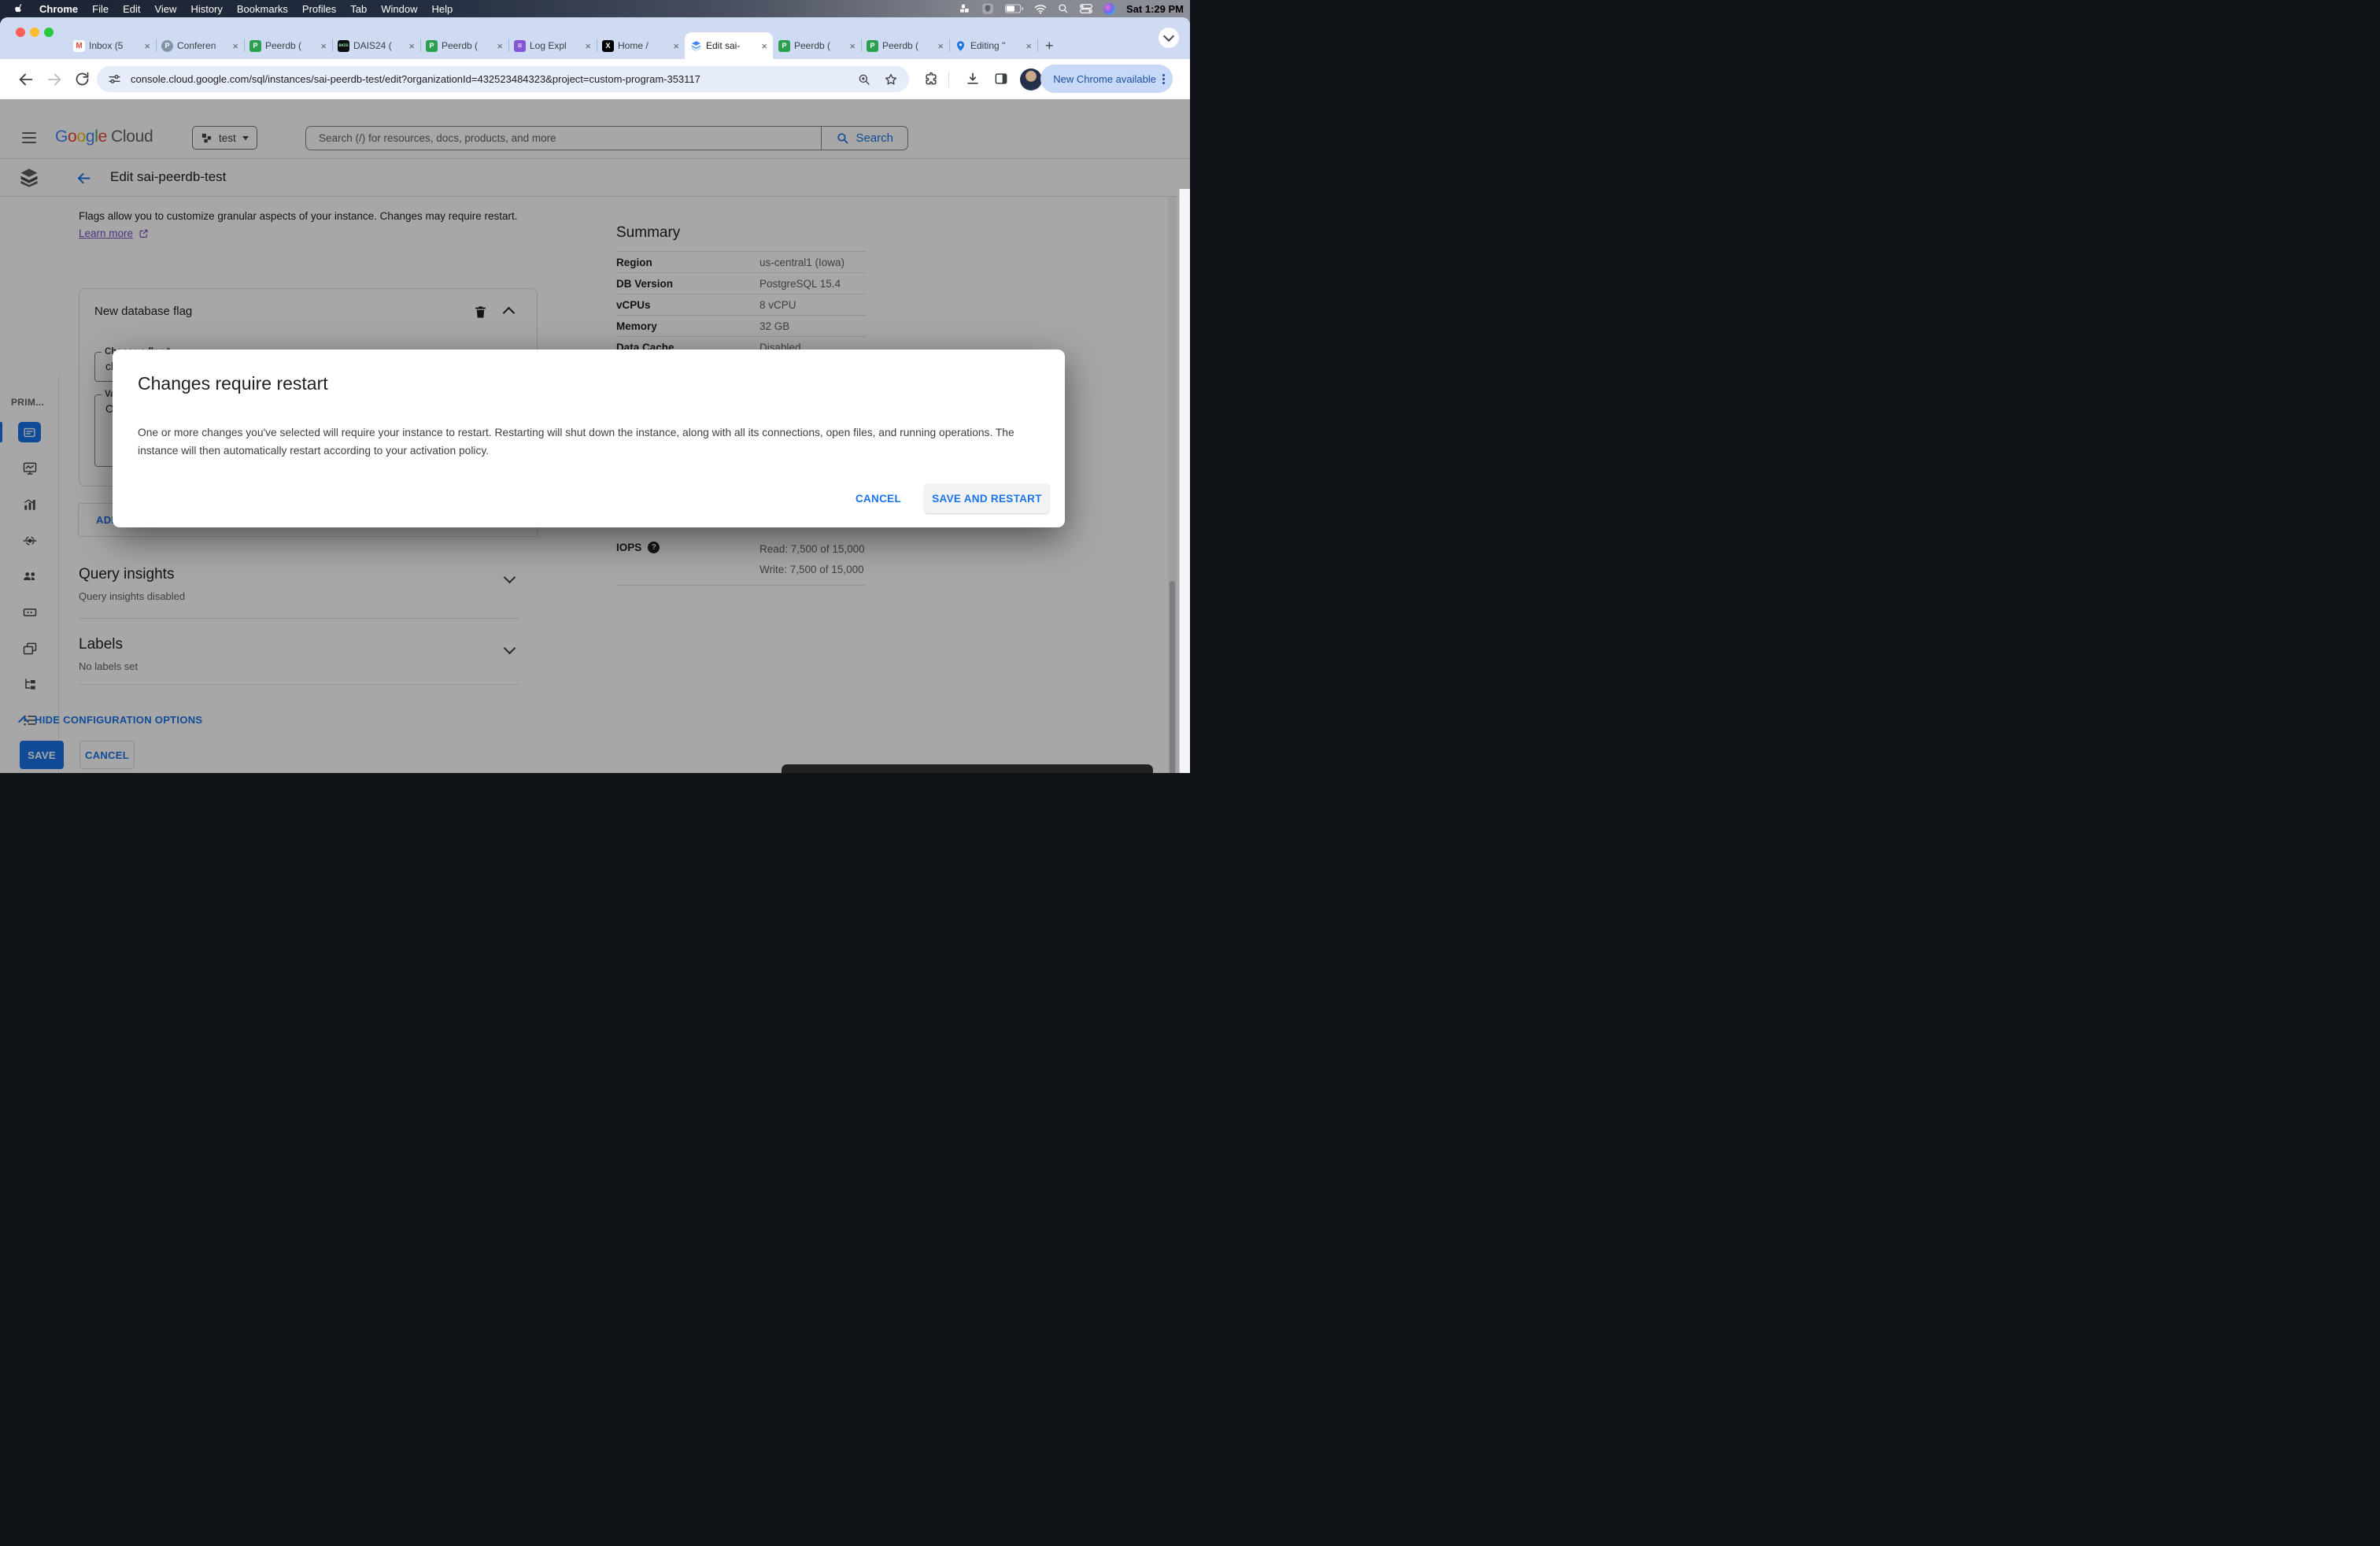 The width and height of the screenshot is (2380, 1546). Describe the element at coordinates (114, 79) in the screenshot. I see `site-settings-icon` at that location.